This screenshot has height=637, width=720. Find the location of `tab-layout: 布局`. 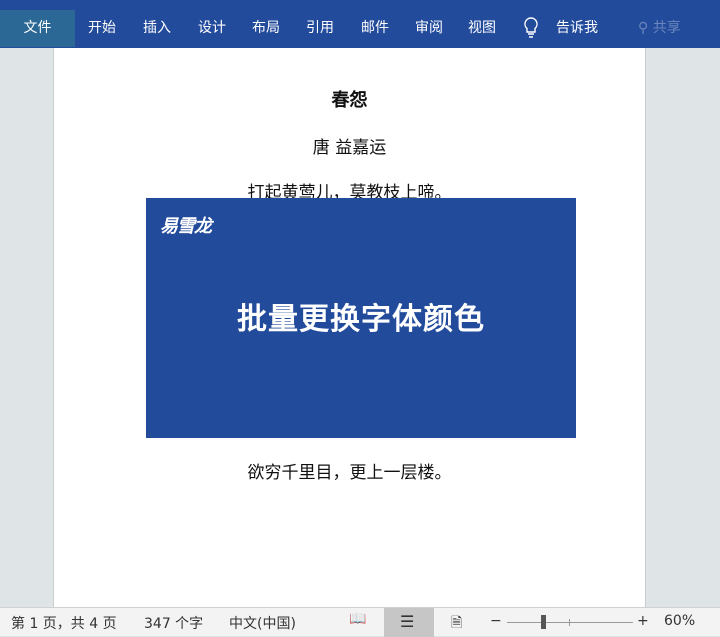

tab-layout: 布局 is located at coordinates (266, 28).